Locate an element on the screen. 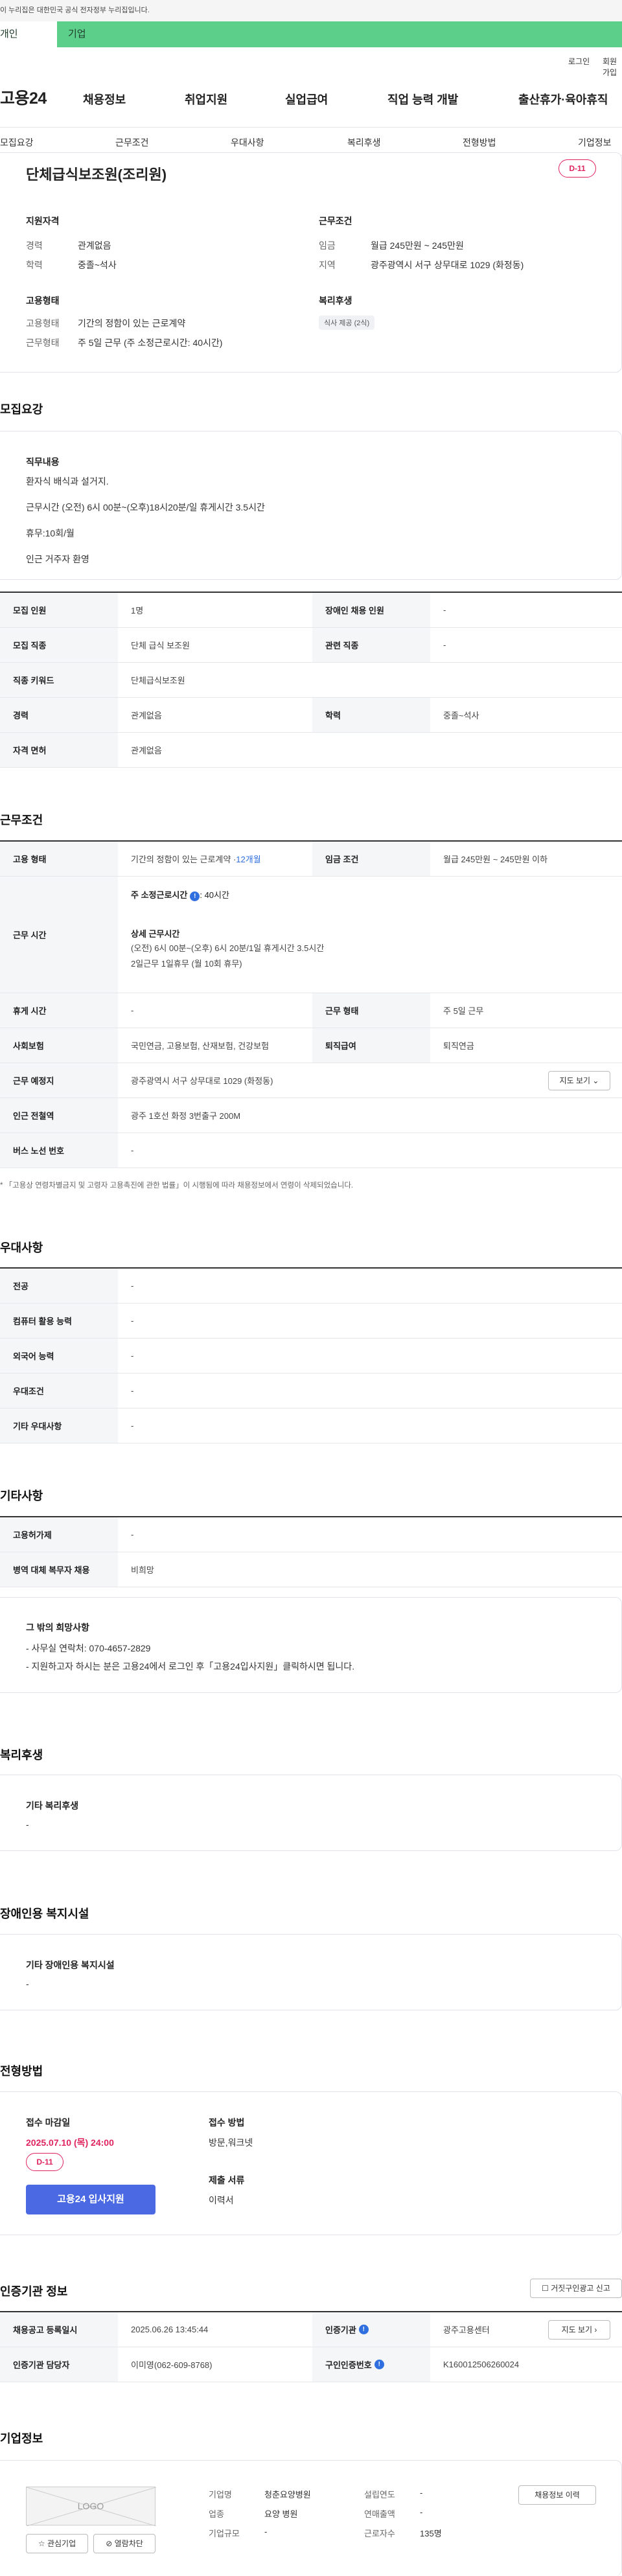 This screenshot has height=2576, width=622. table-row: 기타 우대사항 - is located at coordinates (311, 1426).